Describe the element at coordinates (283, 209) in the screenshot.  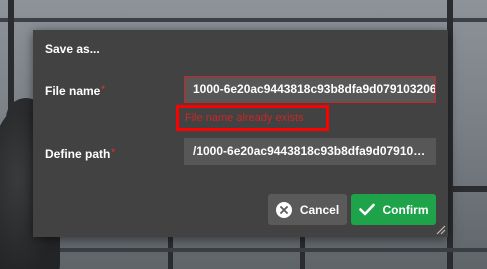
I see `close-circle-icon` at that location.